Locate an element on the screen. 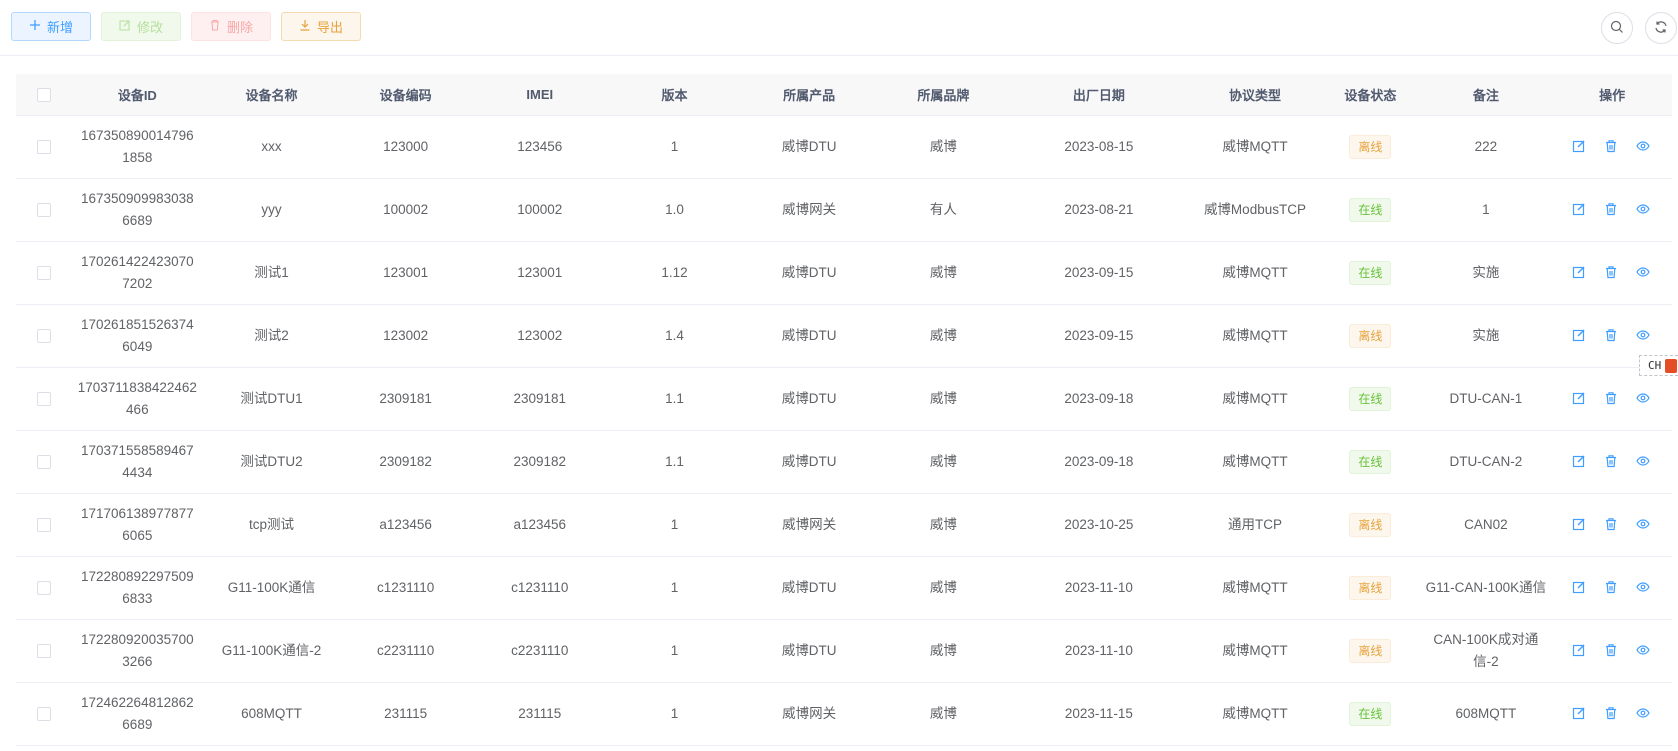  column-header: 设备编码 is located at coordinates (405, 95).